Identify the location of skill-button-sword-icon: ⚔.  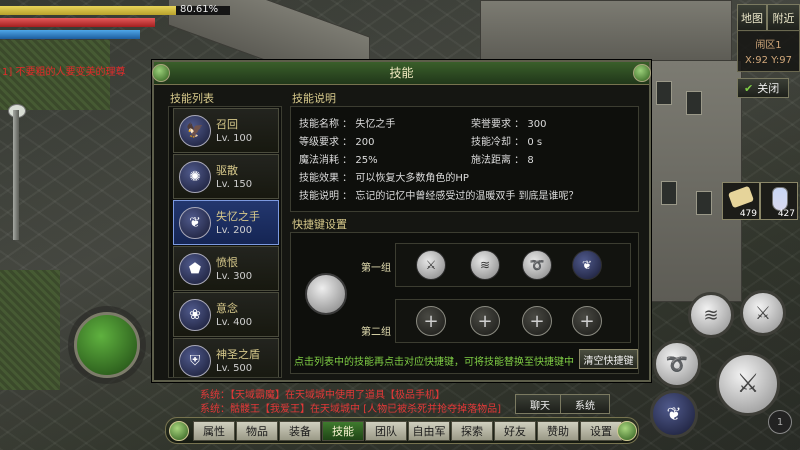
(763, 313).